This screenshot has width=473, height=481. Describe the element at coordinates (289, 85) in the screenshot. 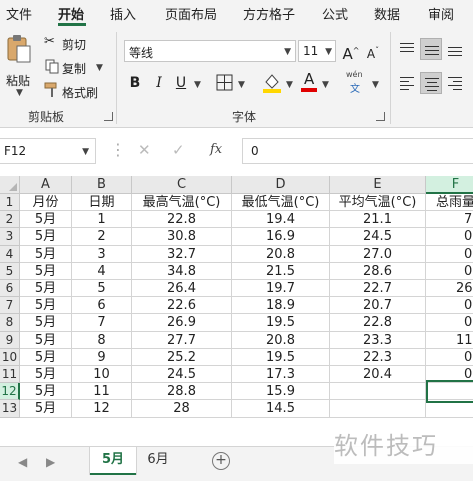

I see `fill-color-dropdown-icon: ▼` at that location.